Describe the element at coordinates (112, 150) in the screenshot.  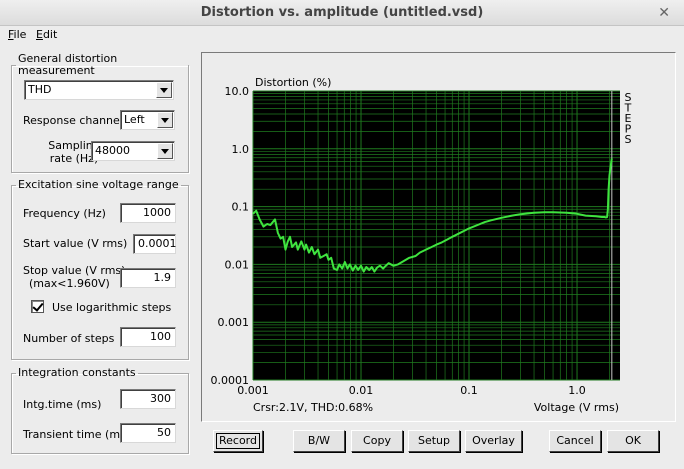
I see `sampling-rate-value: 48000` at that location.